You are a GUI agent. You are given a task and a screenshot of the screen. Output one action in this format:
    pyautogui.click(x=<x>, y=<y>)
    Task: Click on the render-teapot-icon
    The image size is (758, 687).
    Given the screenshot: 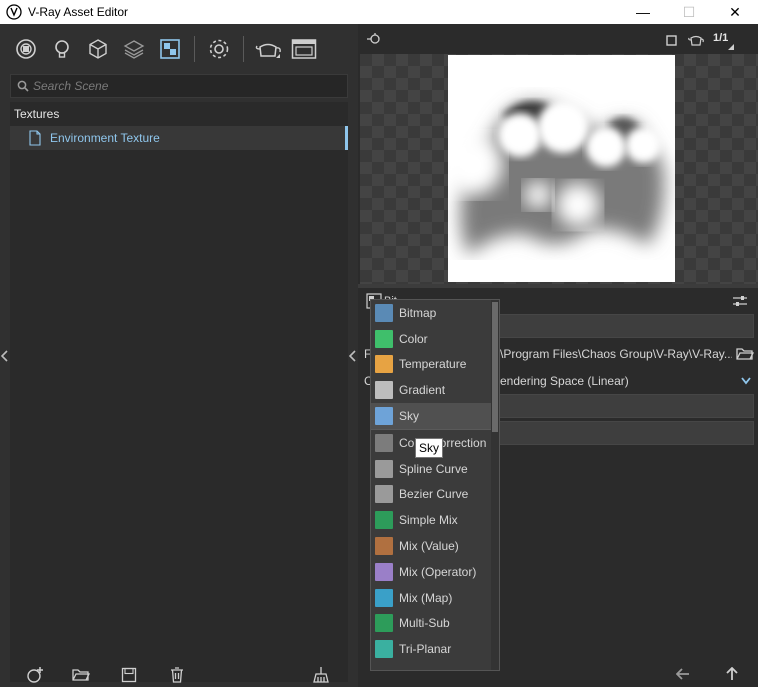 What is the action you would take?
    pyautogui.click(x=268, y=49)
    